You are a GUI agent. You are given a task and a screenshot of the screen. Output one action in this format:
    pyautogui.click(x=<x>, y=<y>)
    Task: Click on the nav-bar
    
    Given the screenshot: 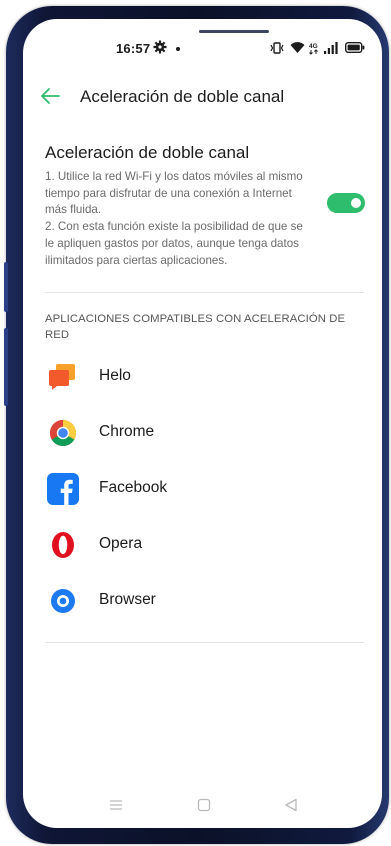 What is the action you would take?
    pyautogui.click(x=202, y=806)
    